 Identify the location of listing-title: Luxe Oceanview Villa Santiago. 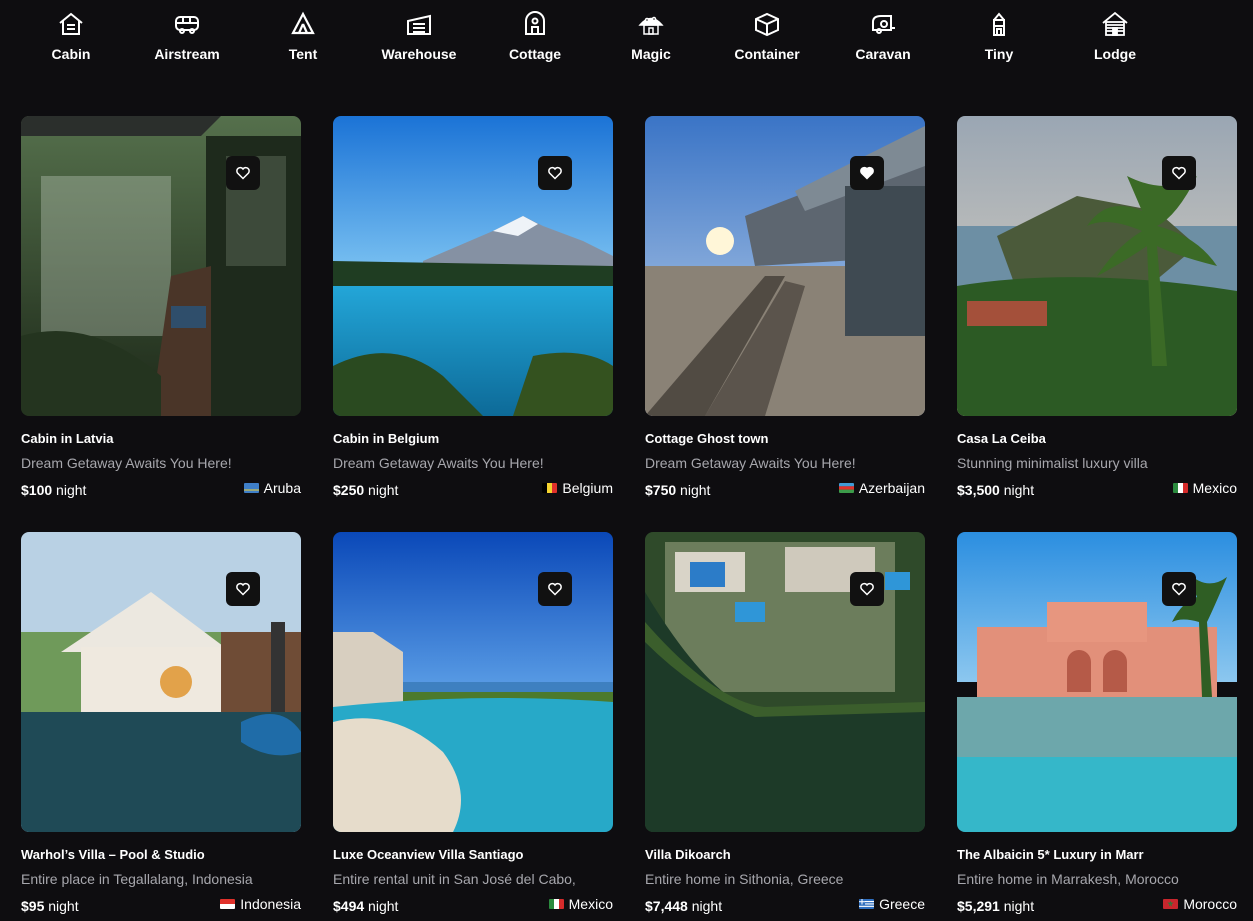
(473, 854).